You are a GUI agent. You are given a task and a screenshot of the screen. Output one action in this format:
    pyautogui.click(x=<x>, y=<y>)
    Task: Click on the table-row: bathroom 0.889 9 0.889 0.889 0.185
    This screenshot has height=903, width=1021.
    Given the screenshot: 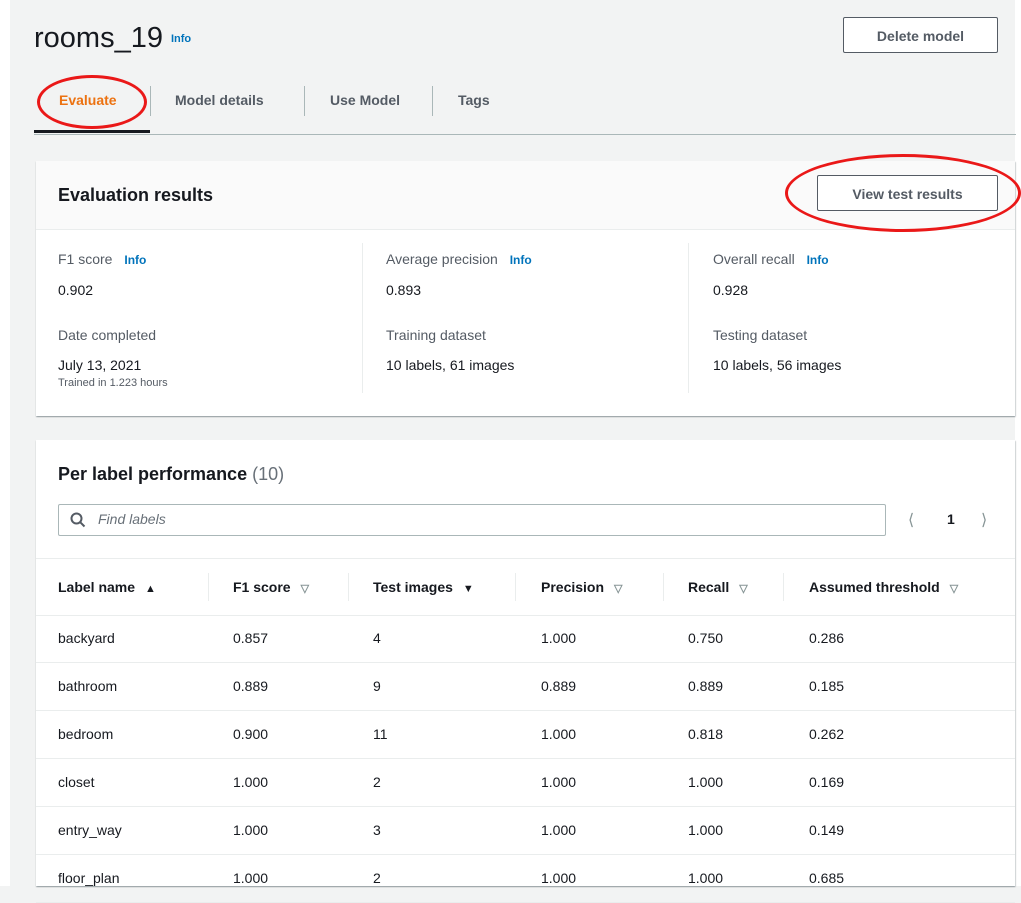 What is the action you would take?
    pyautogui.click(x=525, y=687)
    